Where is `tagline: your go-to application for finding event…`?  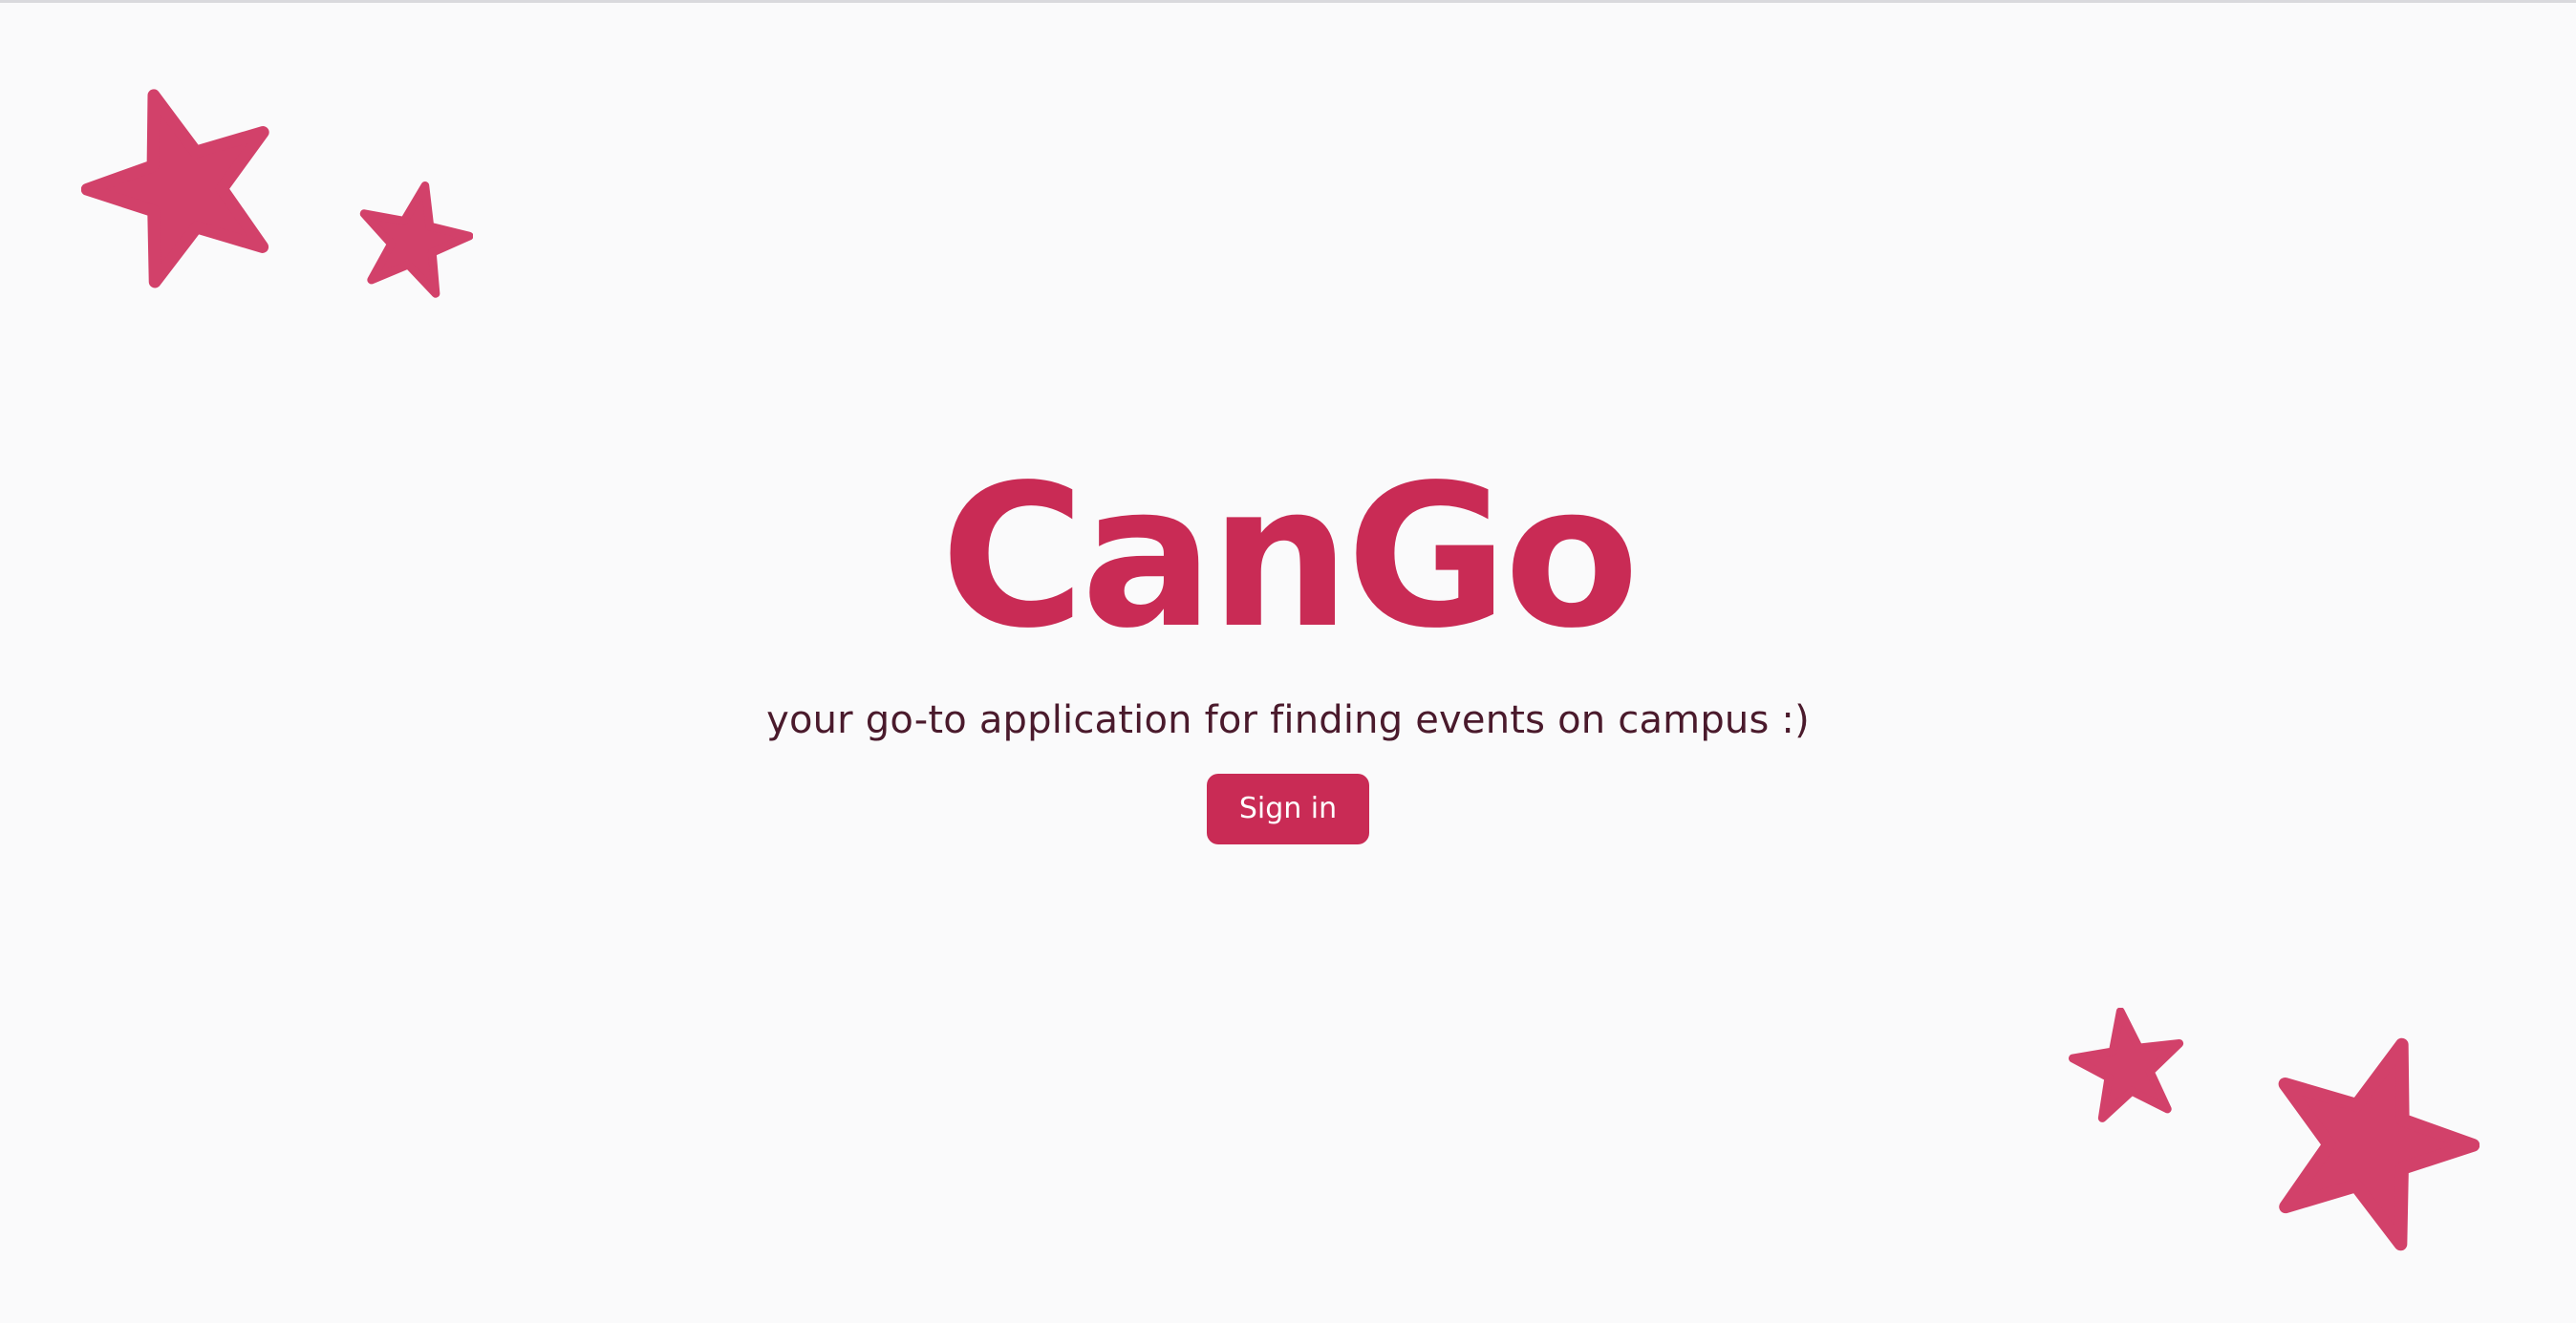
tagline: your go-to application for finding event… is located at coordinates (1288, 720).